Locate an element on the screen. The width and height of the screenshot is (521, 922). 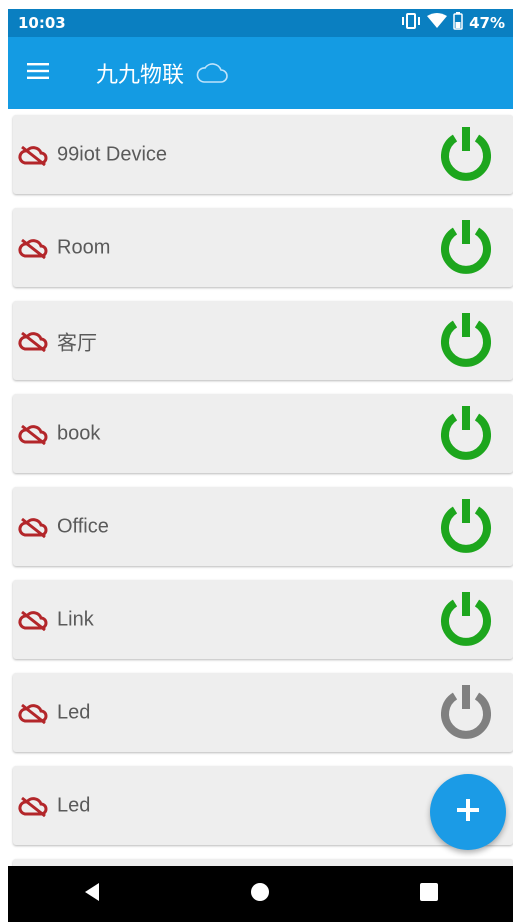
app-title: 九九物联 is located at coordinates (140, 75).